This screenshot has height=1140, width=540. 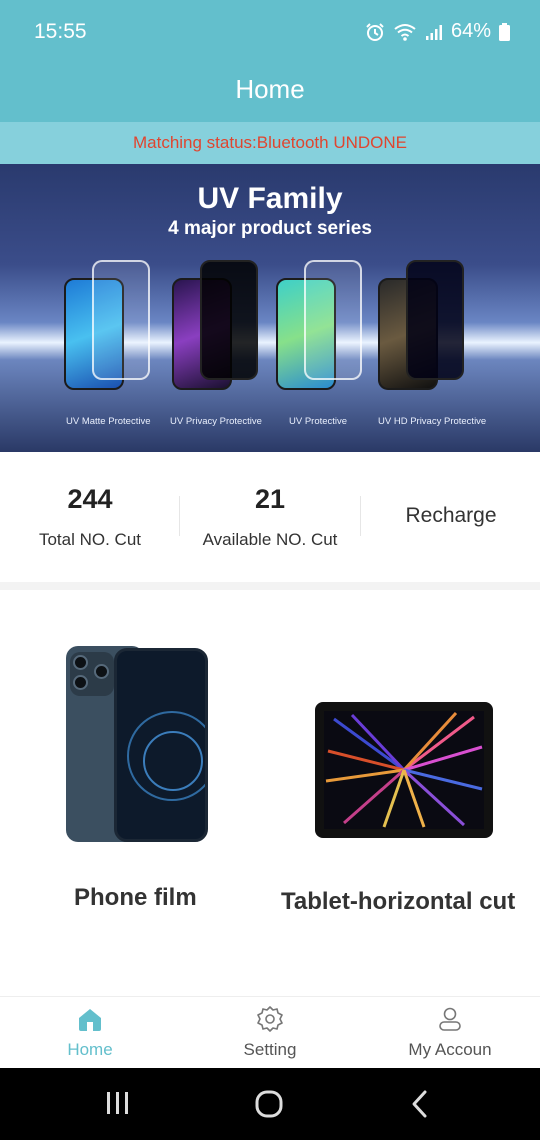 I want to click on user-icon, so click(x=450, y=1019).